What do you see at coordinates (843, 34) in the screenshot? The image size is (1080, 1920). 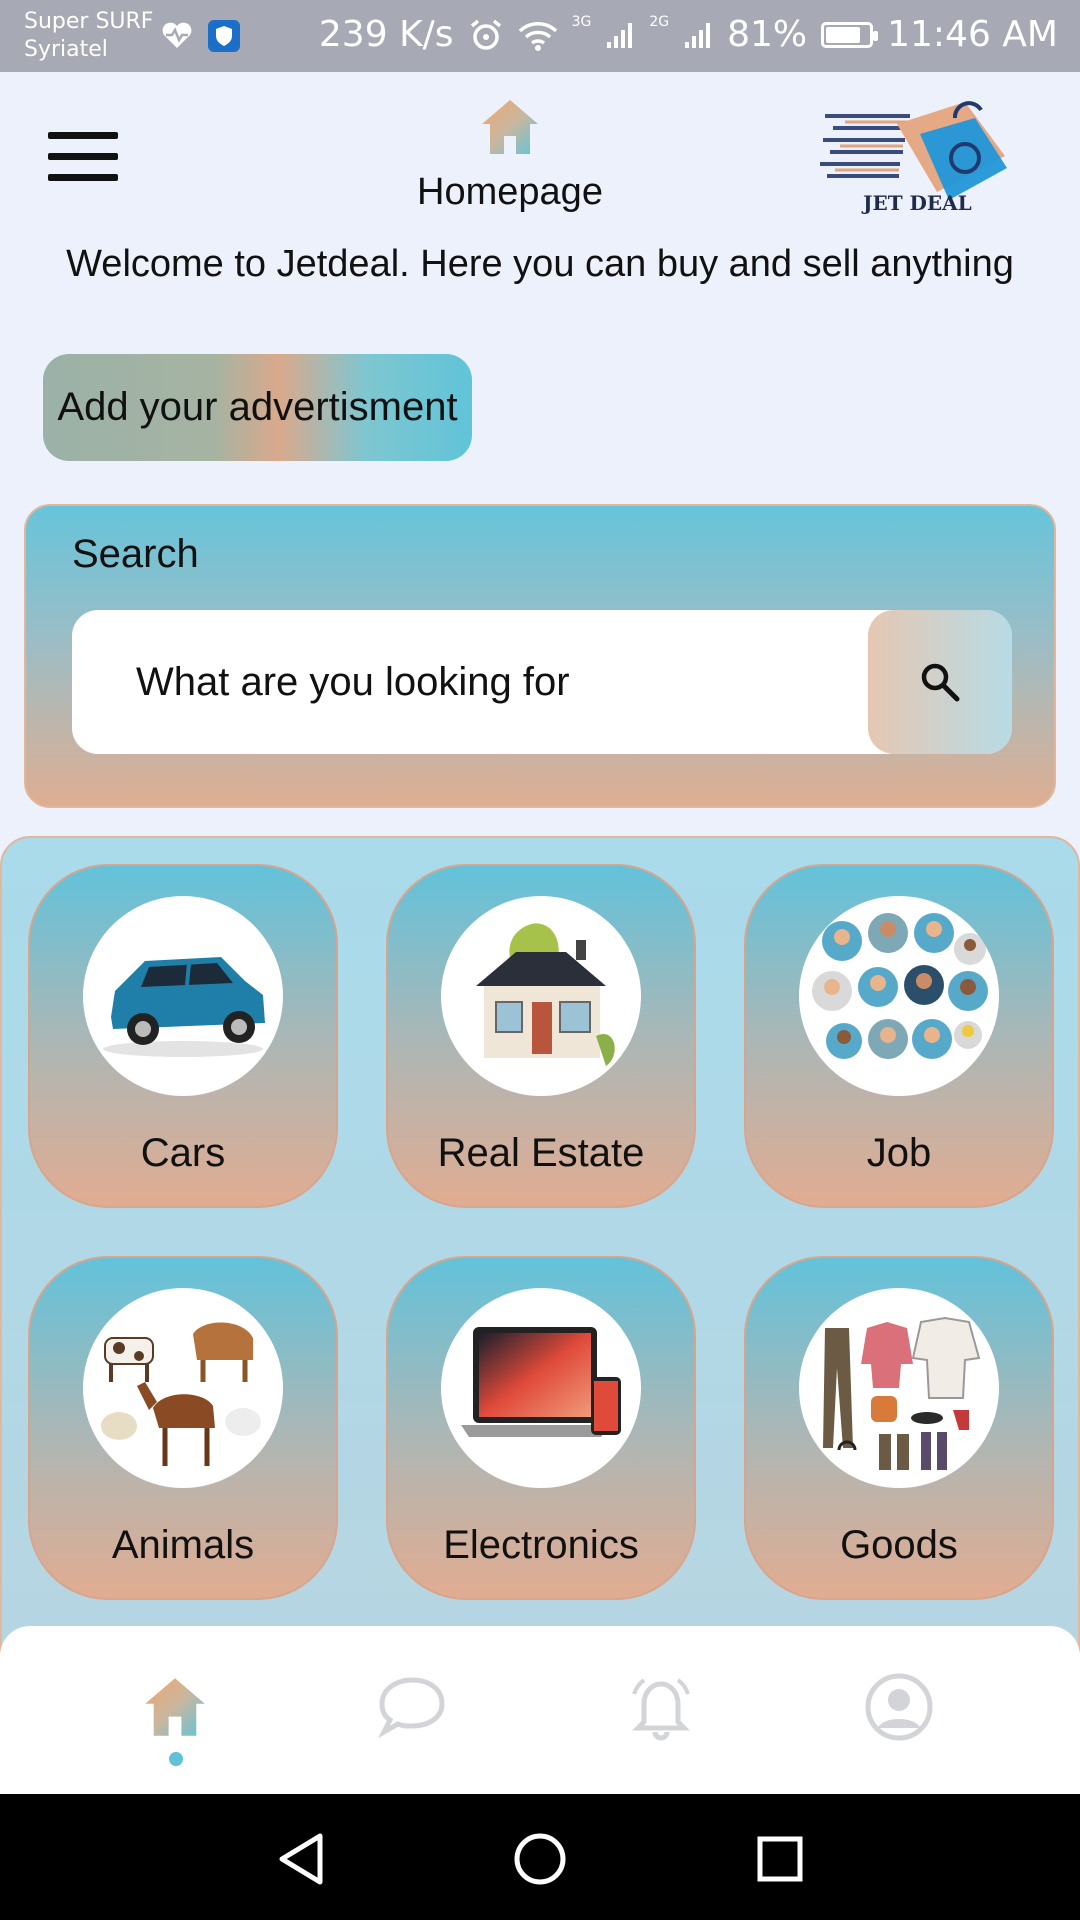 I see `battery-fill` at bounding box center [843, 34].